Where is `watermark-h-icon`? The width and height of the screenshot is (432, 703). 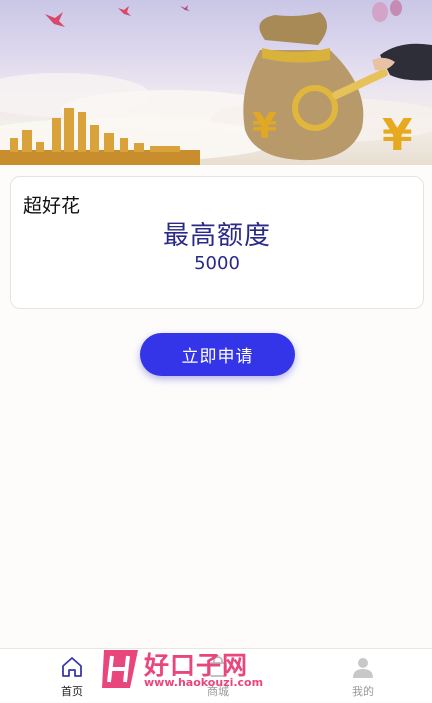 watermark-h-icon is located at coordinates (120, 669).